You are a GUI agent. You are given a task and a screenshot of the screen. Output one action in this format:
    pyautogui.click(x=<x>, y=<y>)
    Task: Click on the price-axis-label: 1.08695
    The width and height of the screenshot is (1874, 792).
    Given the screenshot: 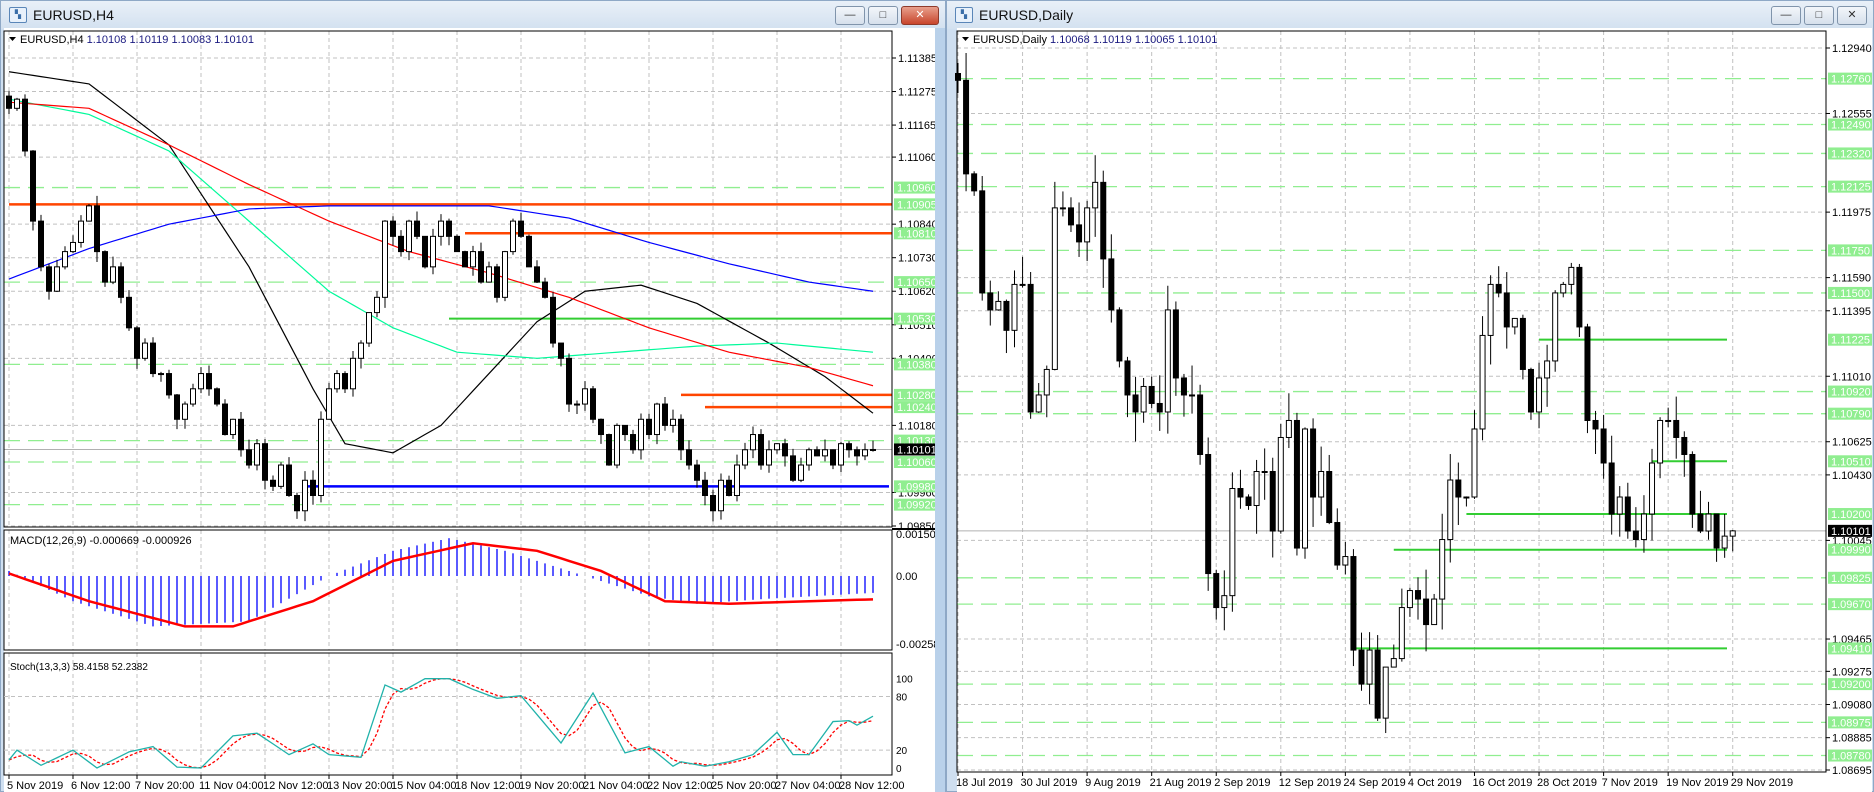 What is the action you would take?
    pyautogui.click(x=1852, y=771)
    